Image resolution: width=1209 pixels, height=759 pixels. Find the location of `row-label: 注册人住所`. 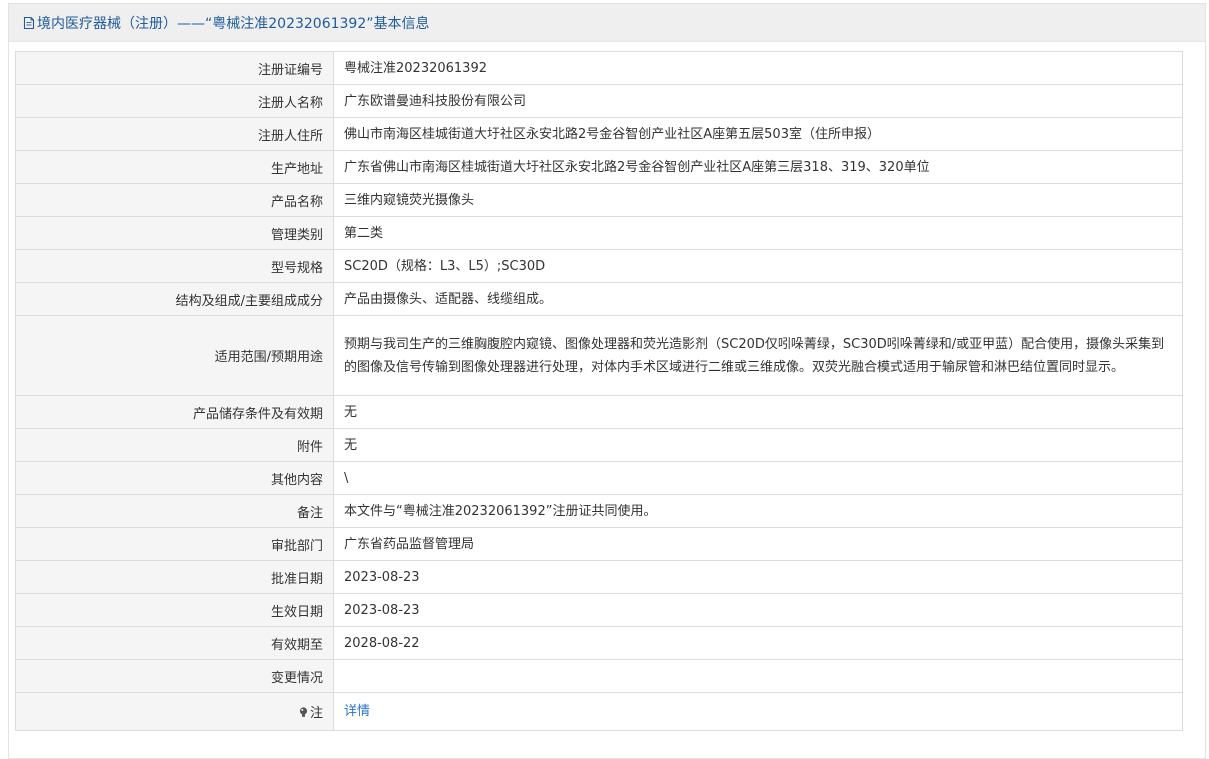

row-label: 注册人住所 is located at coordinates (174, 134).